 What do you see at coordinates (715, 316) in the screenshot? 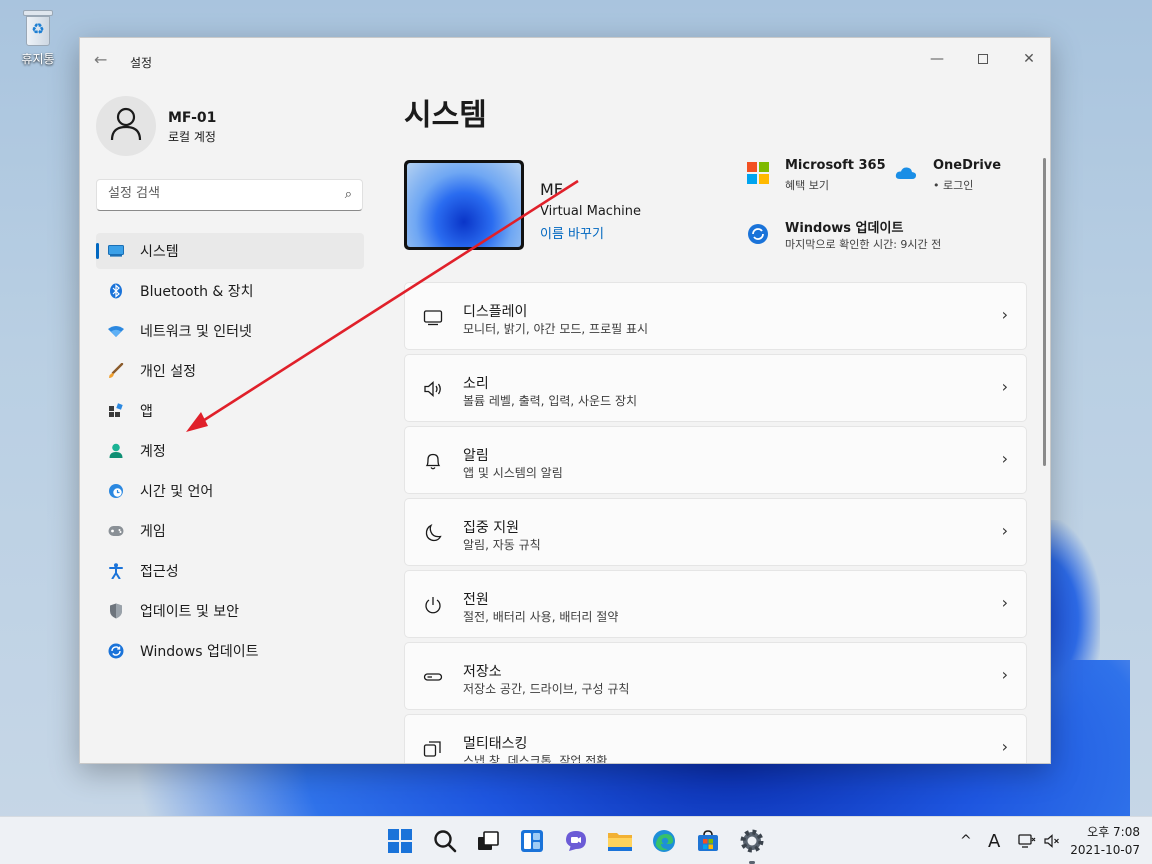
I see `card-display: 디스플레이 모니터, 밝기, 야간 모드, 프로필 표시 ›` at bounding box center [715, 316].